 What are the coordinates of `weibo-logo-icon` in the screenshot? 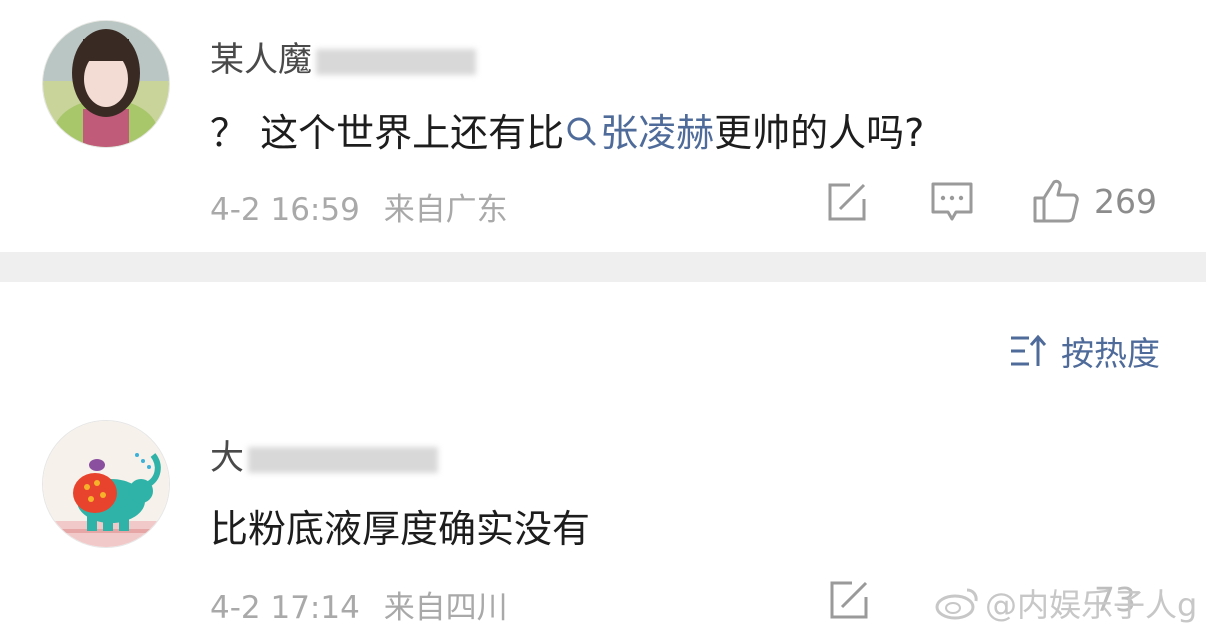 It's located at (956, 604).